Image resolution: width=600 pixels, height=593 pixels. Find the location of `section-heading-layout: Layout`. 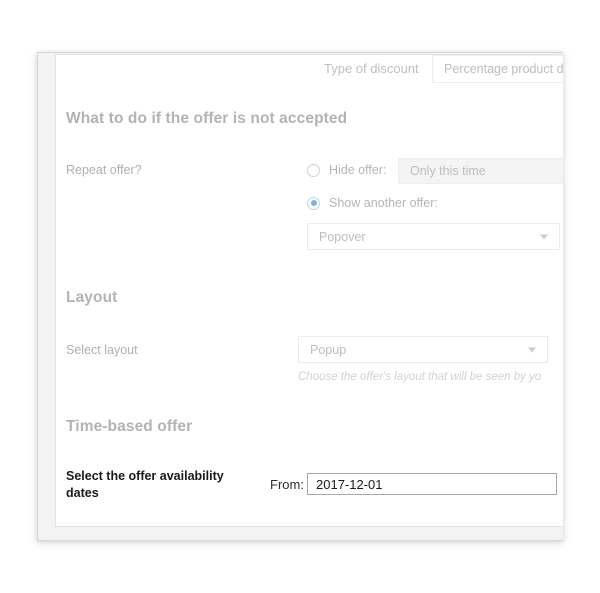

section-heading-layout: Layout is located at coordinates (92, 297).